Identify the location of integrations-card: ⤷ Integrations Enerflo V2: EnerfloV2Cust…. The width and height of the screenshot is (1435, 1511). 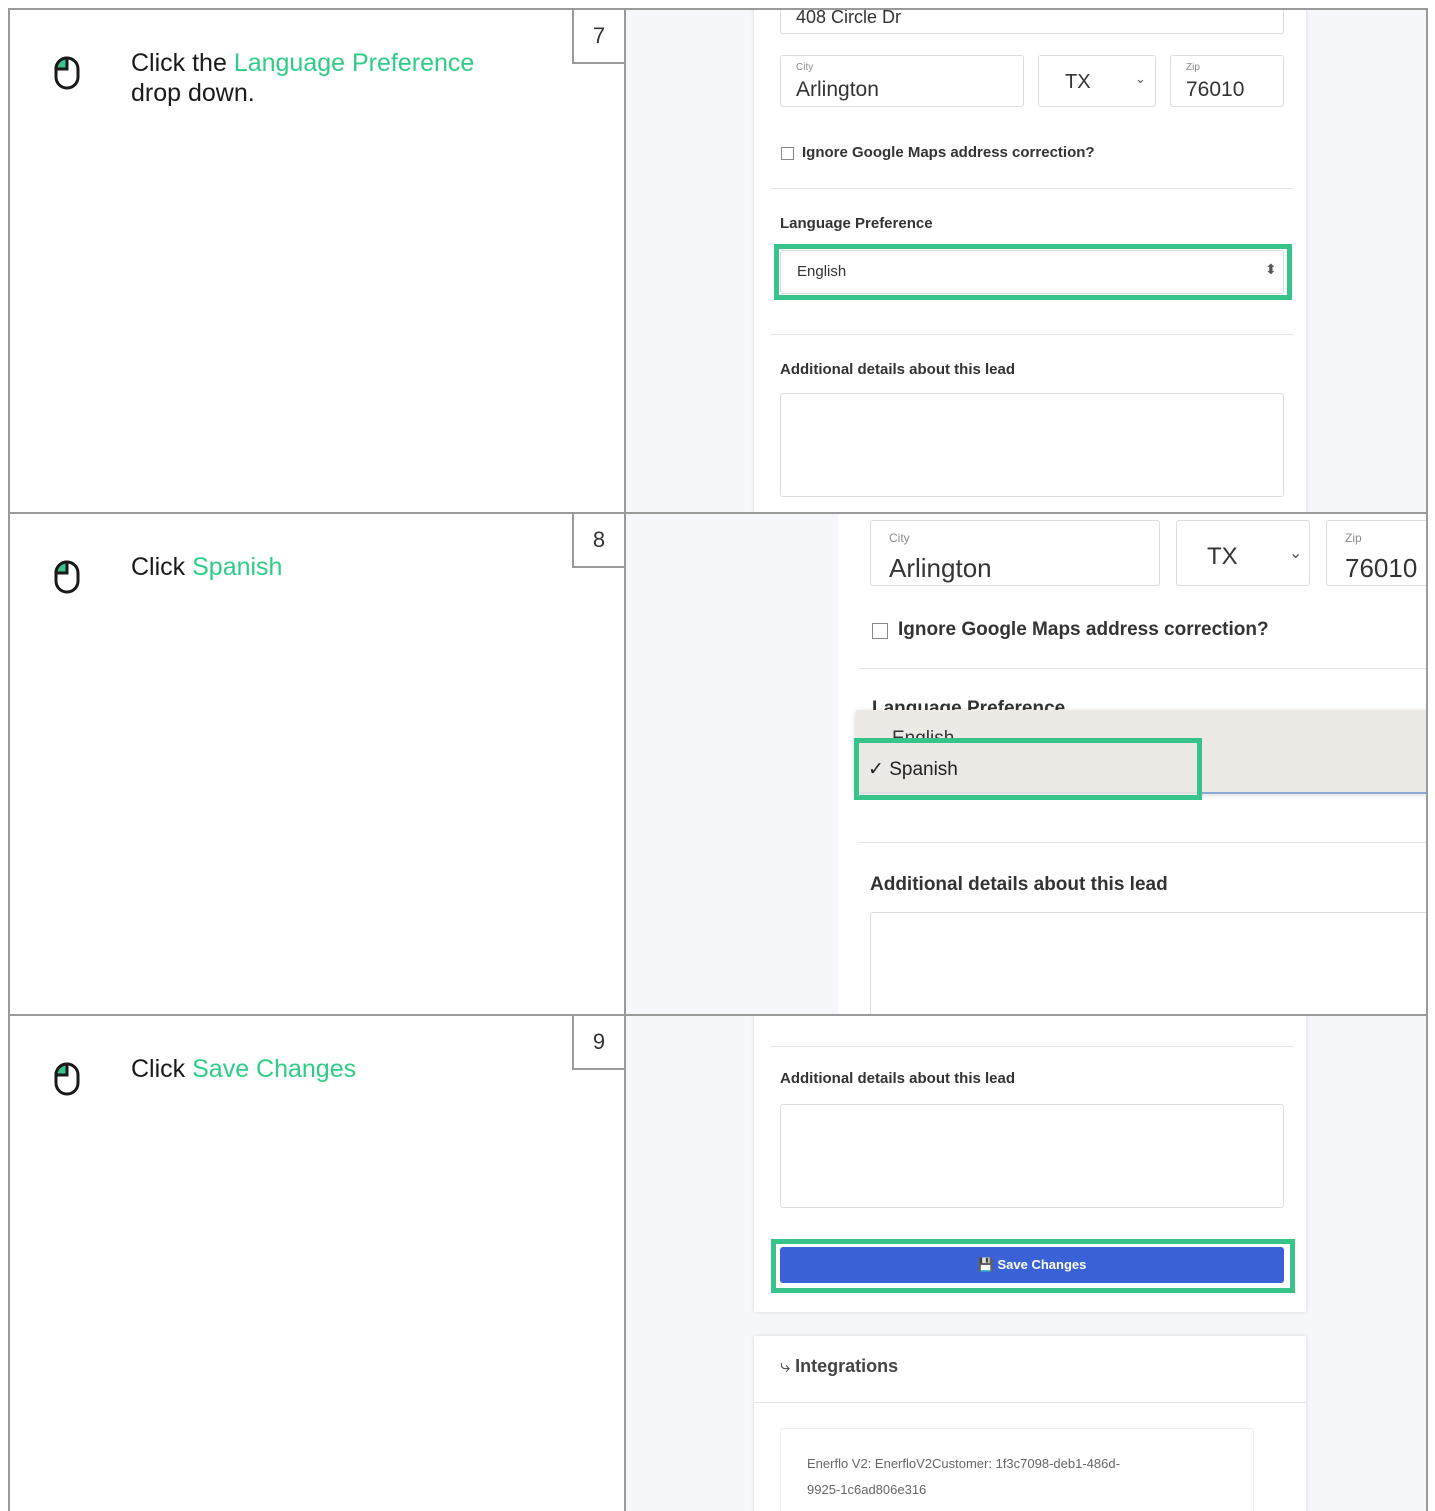
(1030, 1423).